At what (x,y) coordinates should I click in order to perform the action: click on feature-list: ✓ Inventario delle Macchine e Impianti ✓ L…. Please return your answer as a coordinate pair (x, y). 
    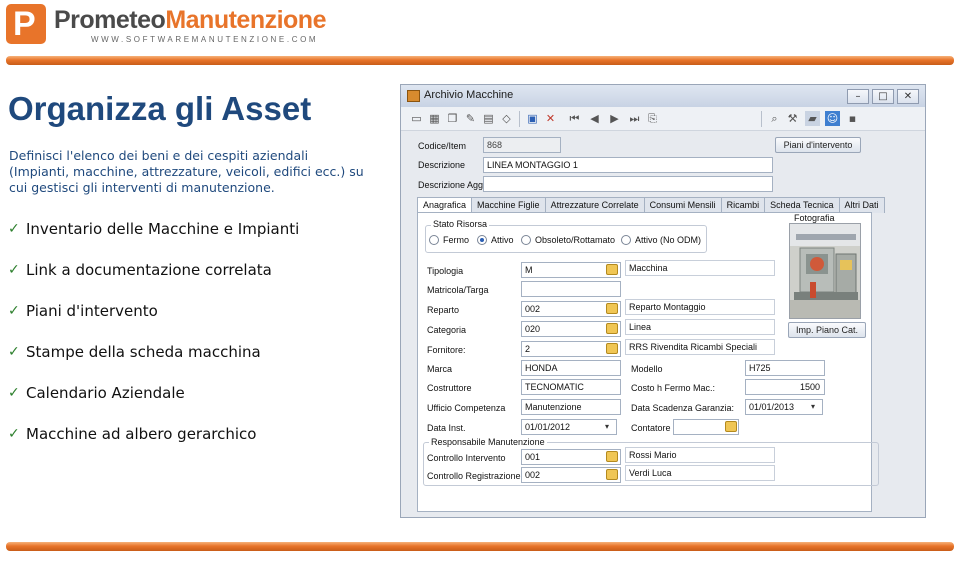
    Looking at the image, I should click on (153, 343).